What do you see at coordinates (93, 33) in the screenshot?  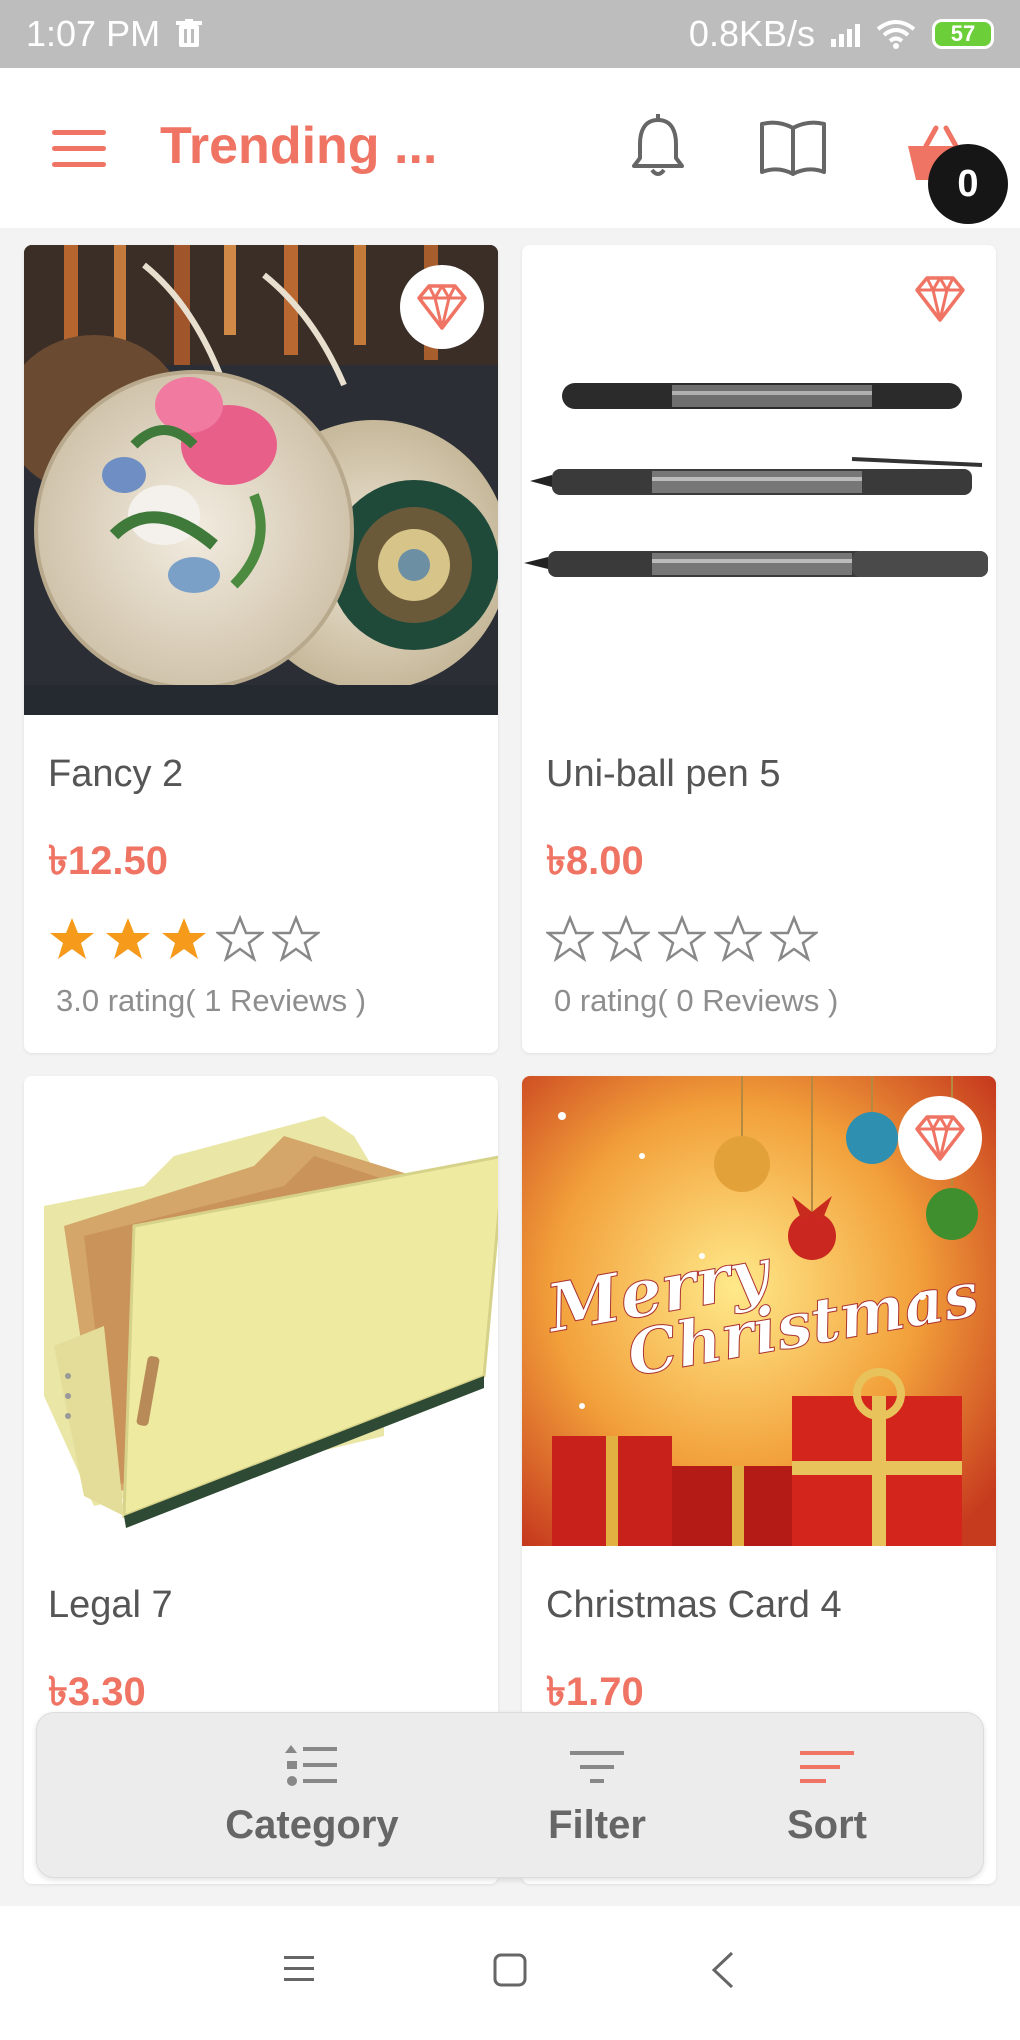 I see `status-time: 1:07 PM` at bounding box center [93, 33].